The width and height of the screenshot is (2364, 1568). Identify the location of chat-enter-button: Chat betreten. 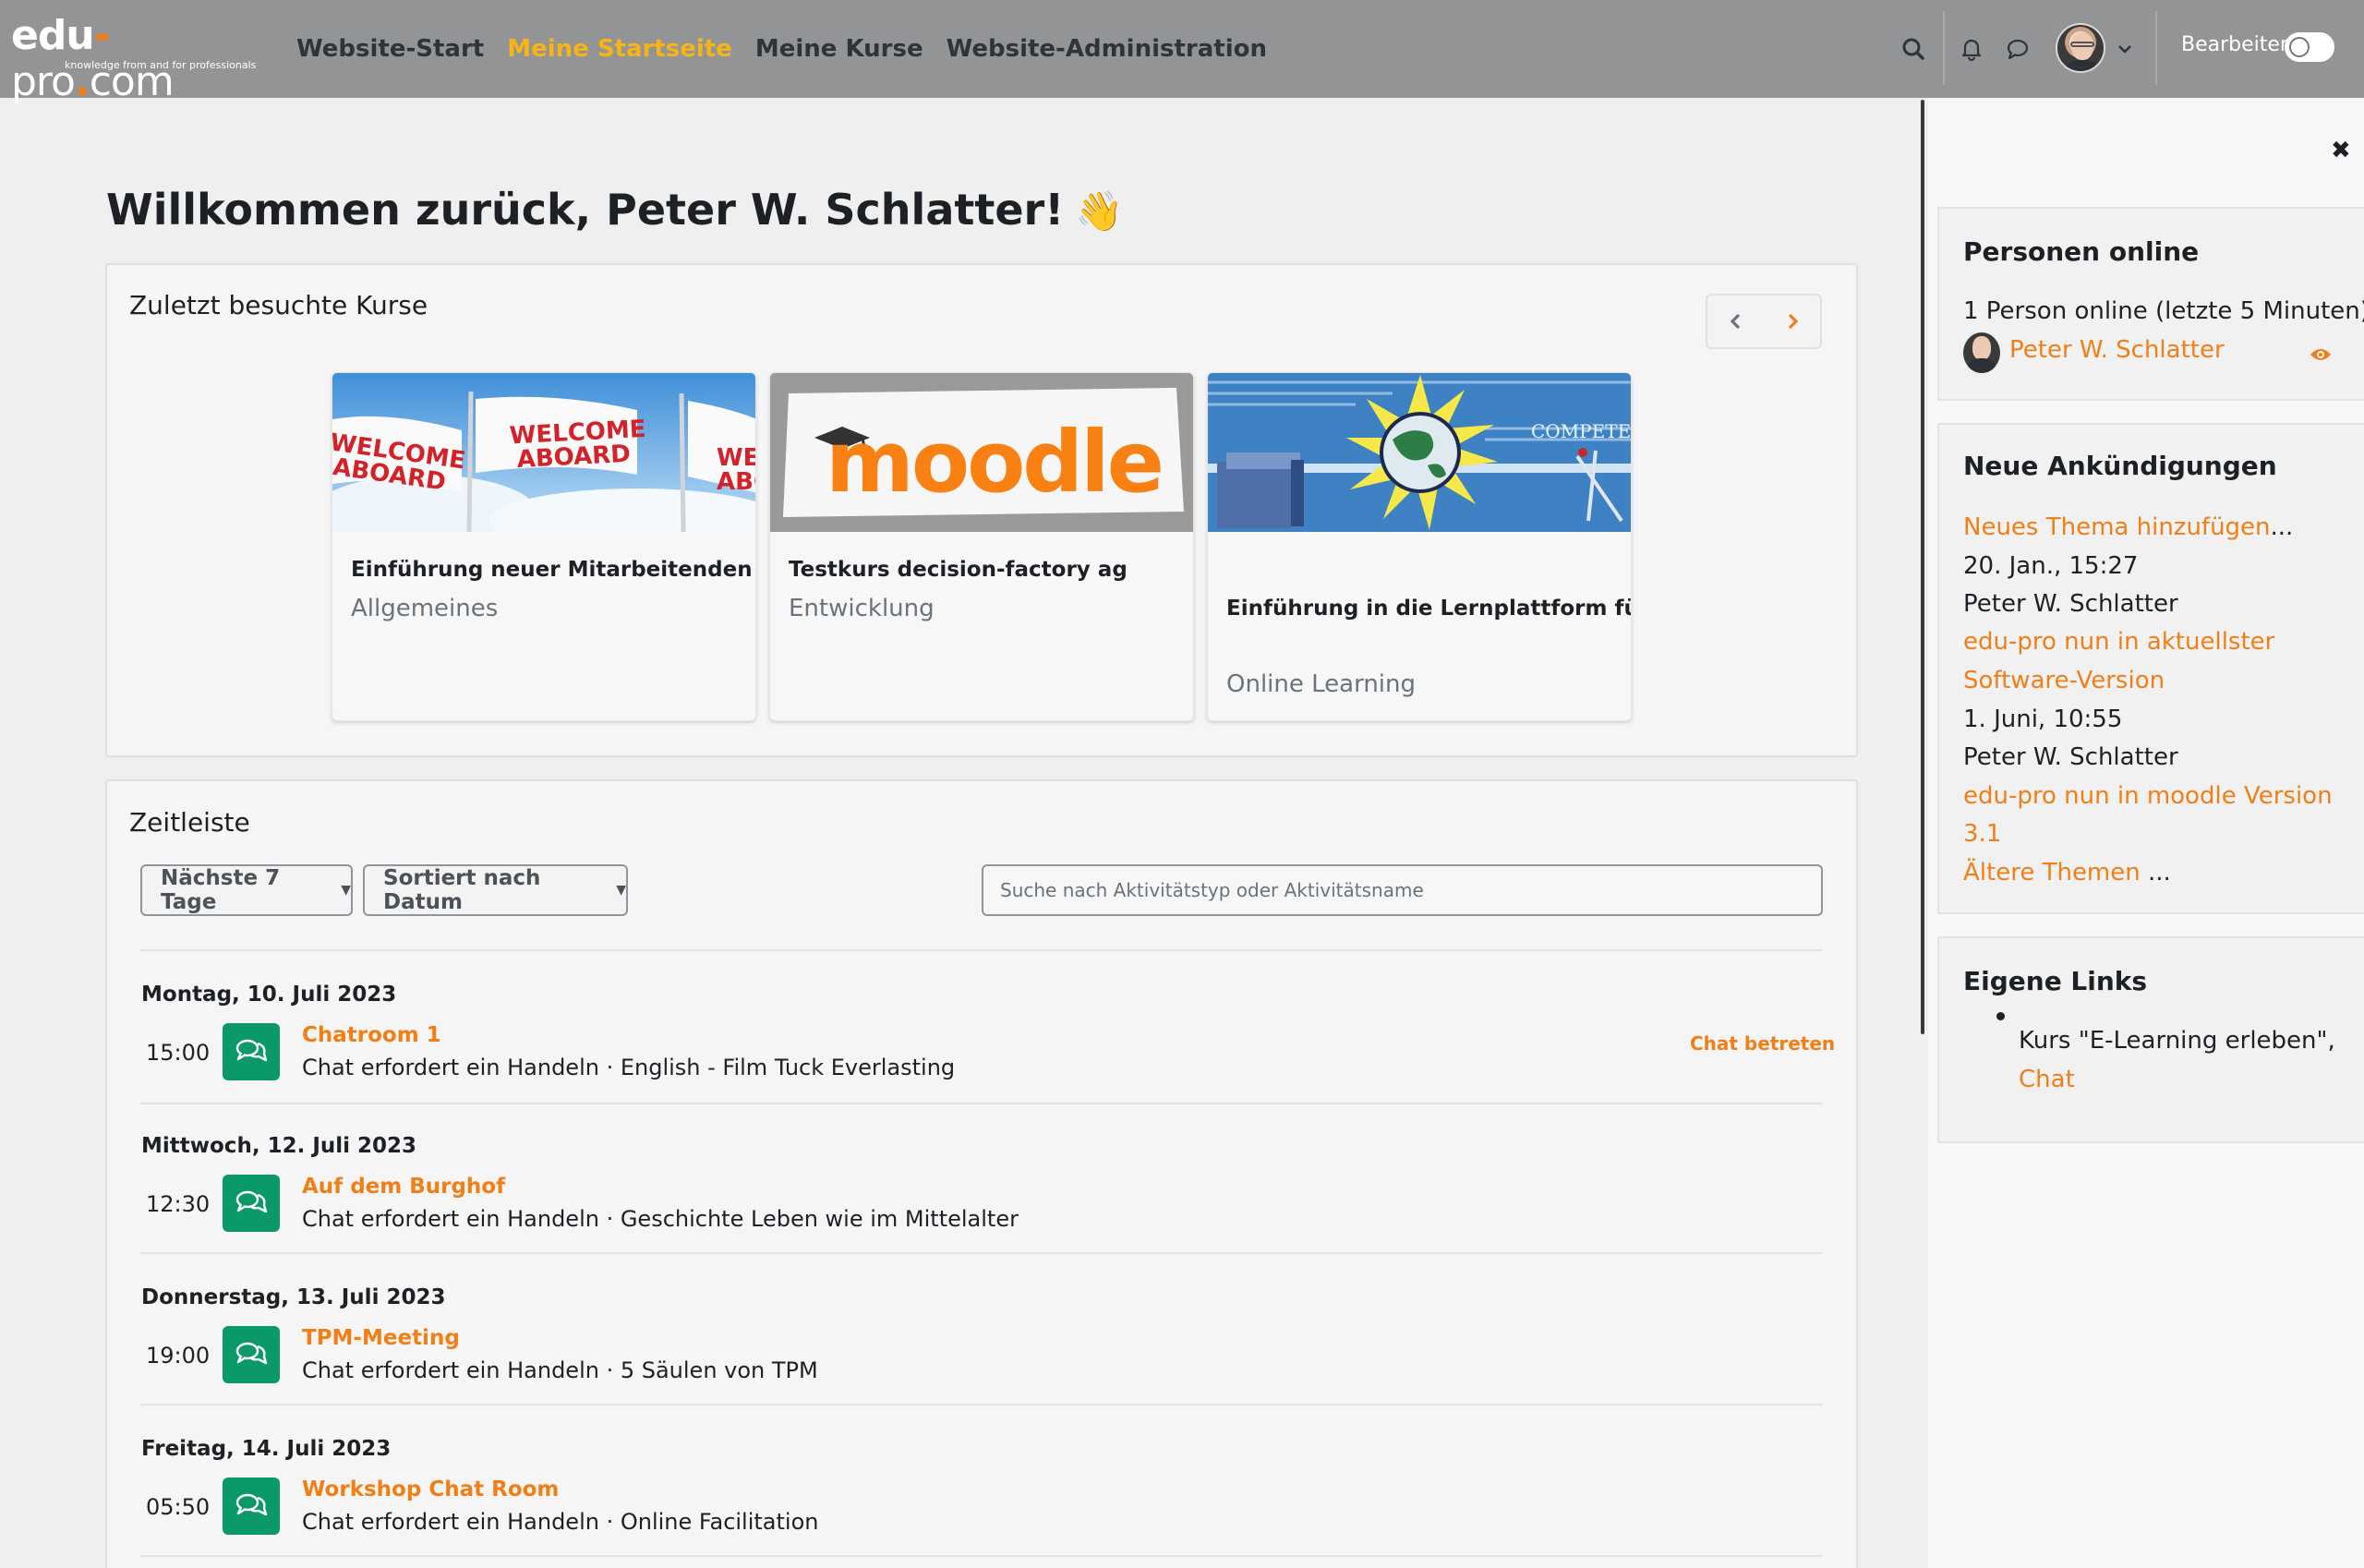
(1762, 1043).